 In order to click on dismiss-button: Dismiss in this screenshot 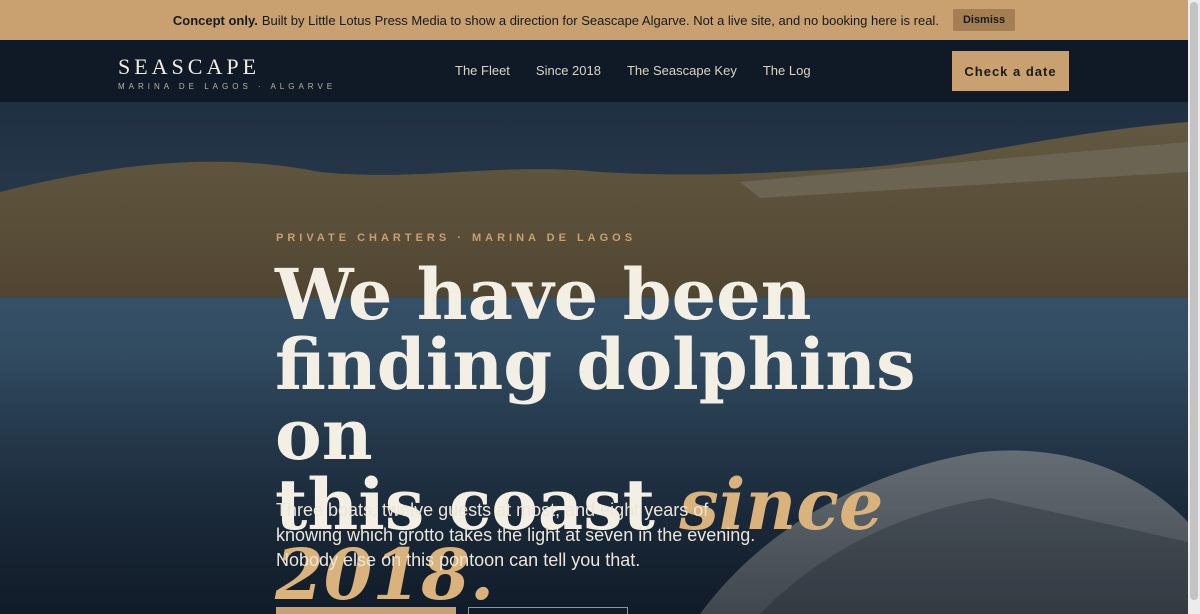, I will do `click(984, 20)`.